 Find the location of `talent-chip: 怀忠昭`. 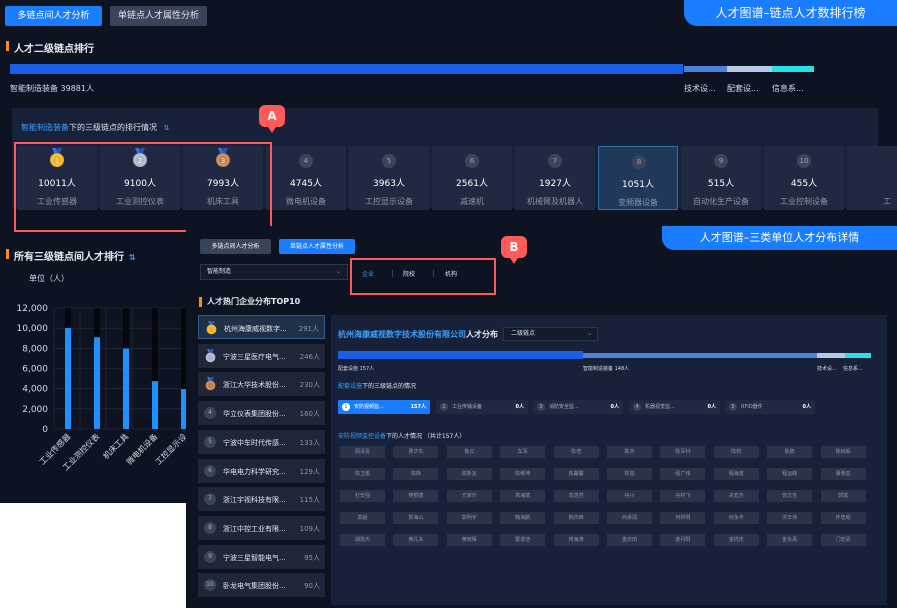

talent-chip: 怀忠昭 is located at coordinates (843, 518).